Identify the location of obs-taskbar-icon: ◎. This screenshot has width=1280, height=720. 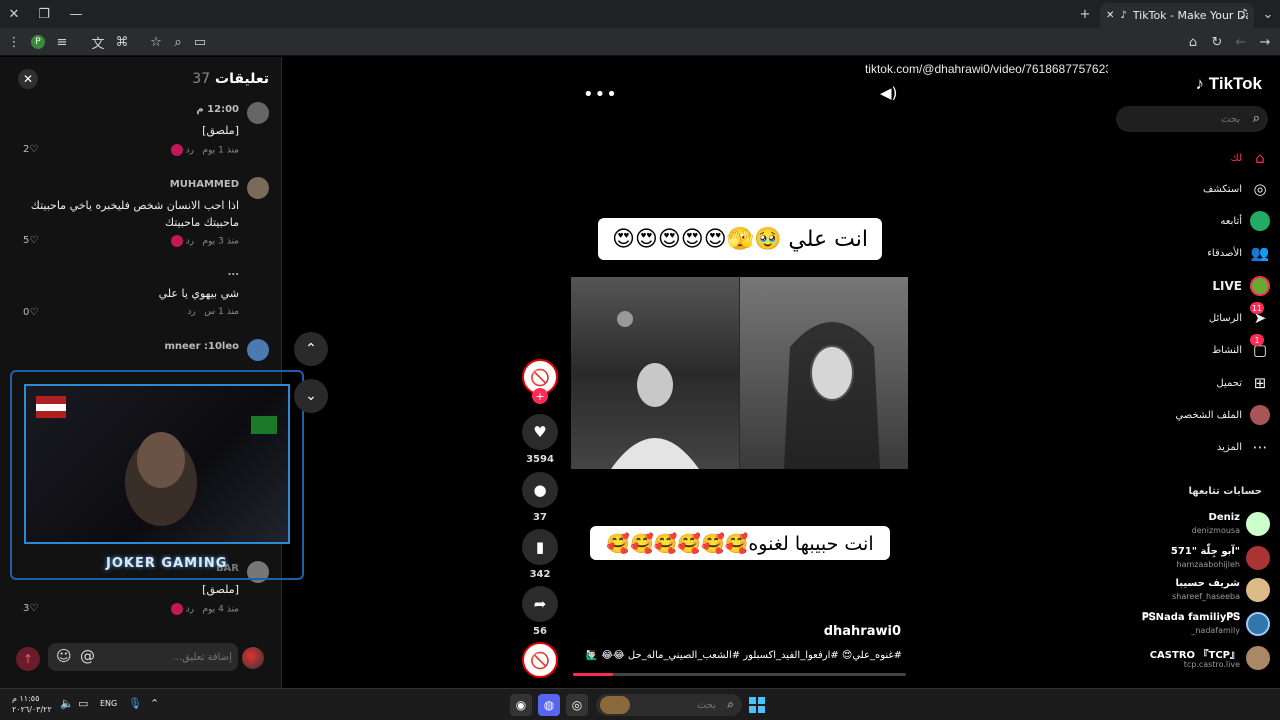
(577, 705).